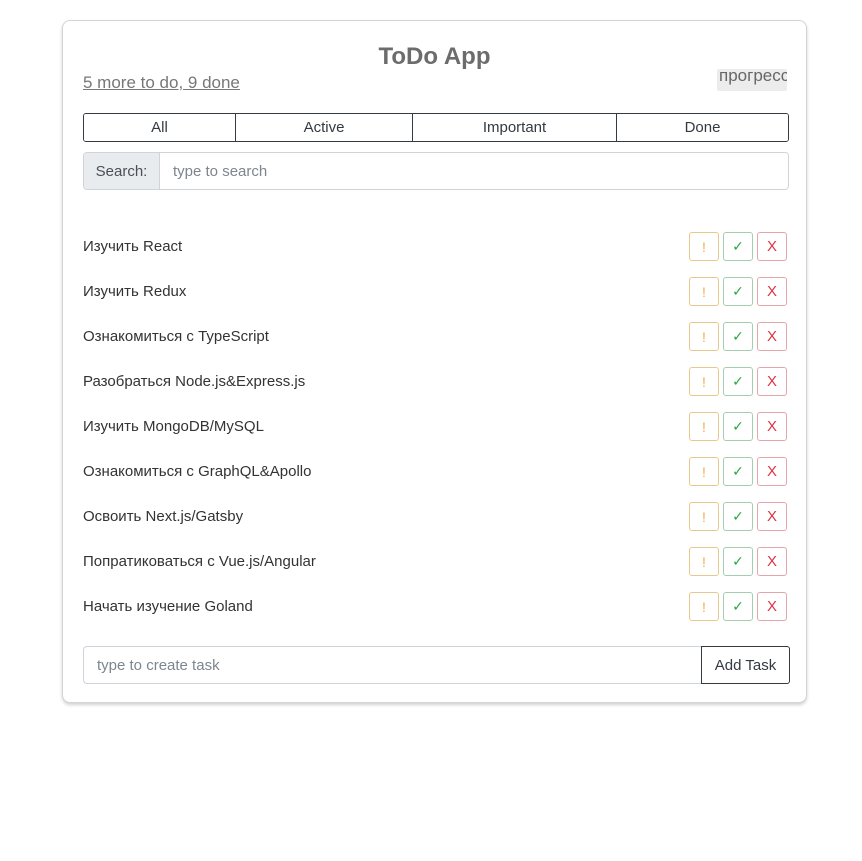 This screenshot has width=862, height=861. Describe the element at coordinates (752, 80) in the screenshot. I see `progress-label: прогресс` at that location.